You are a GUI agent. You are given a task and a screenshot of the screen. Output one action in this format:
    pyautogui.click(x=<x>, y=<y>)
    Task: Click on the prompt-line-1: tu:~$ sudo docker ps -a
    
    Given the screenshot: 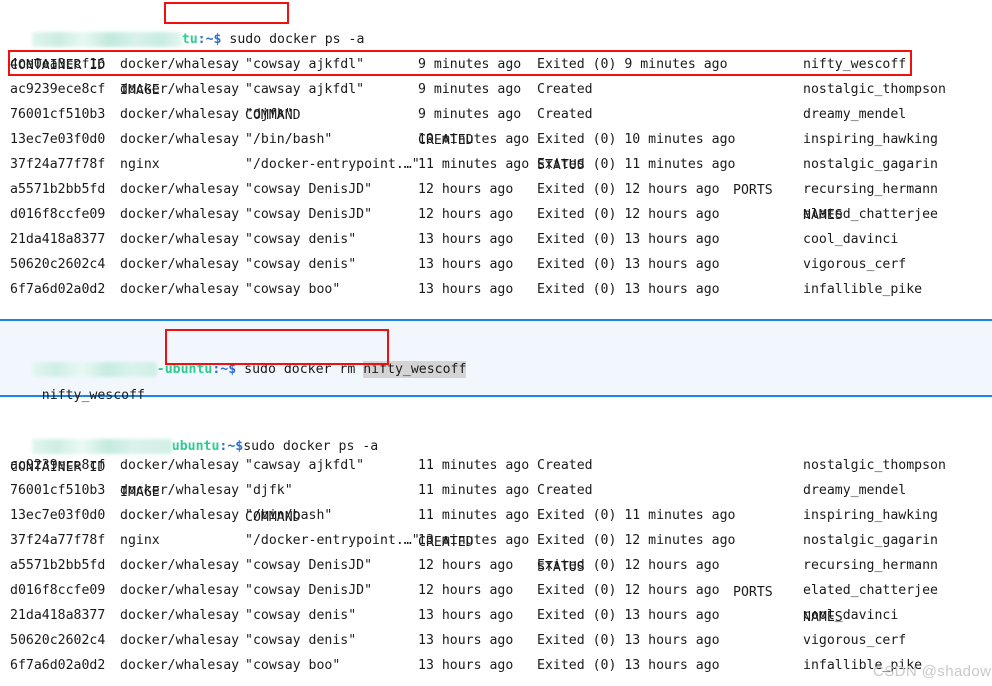 What is the action you would take?
    pyautogui.click(x=182, y=24)
    